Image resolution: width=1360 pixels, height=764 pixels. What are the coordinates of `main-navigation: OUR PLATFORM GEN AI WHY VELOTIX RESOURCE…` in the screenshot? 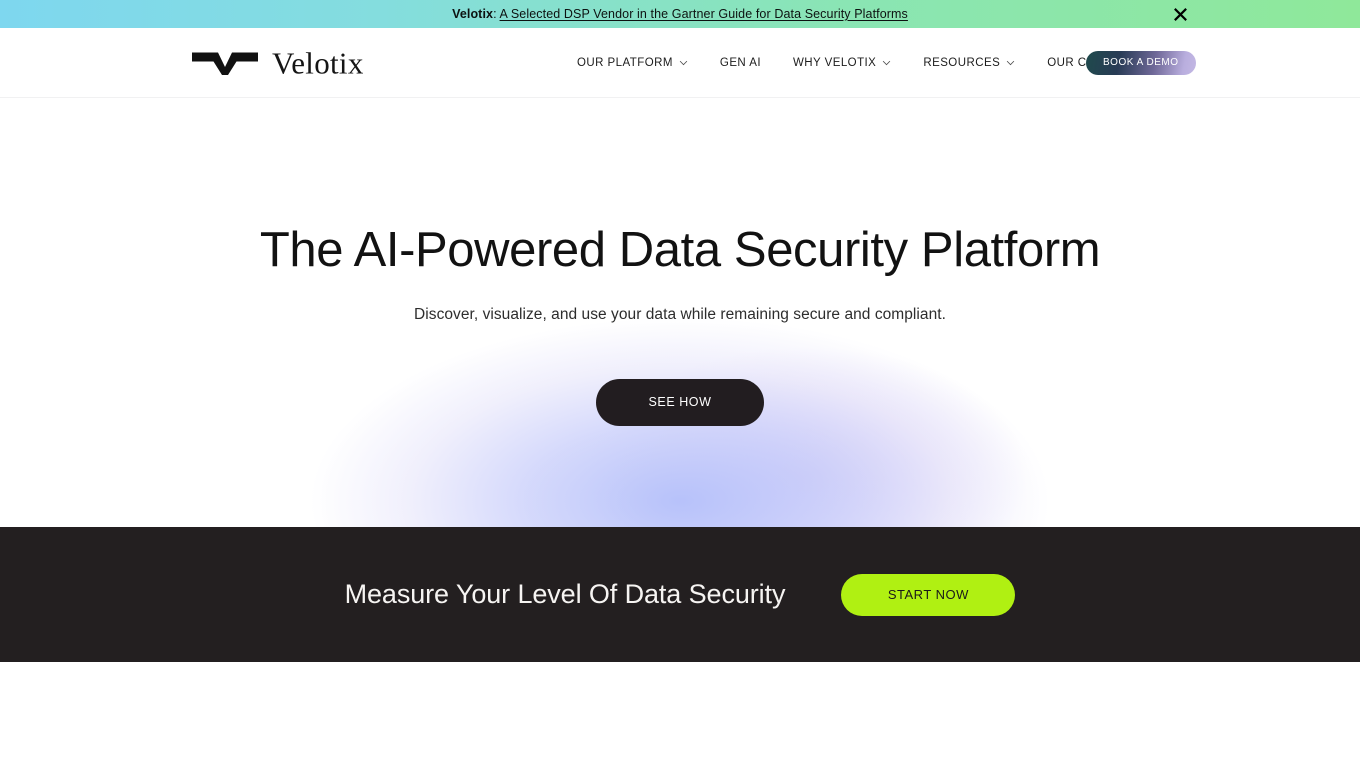 It's located at (865, 63).